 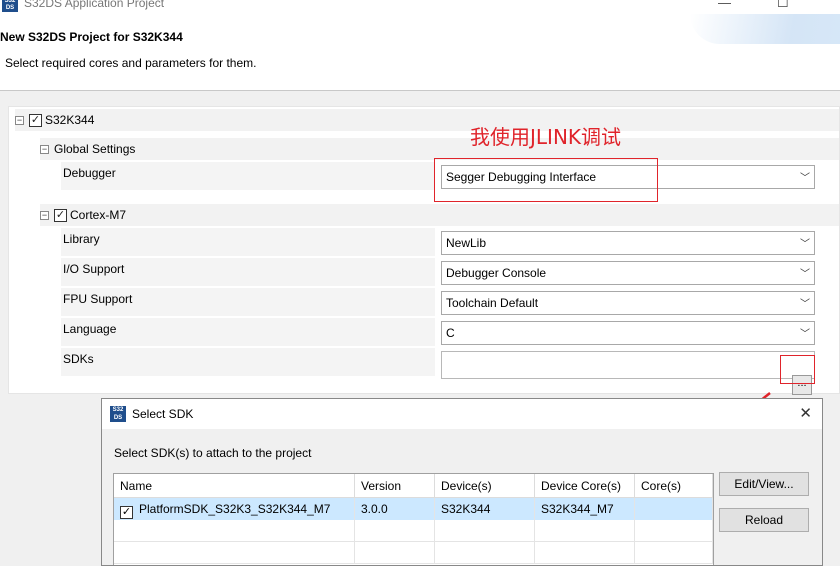 What do you see at coordinates (163, 414) in the screenshot?
I see `dialog-title: Select SDK` at bounding box center [163, 414].